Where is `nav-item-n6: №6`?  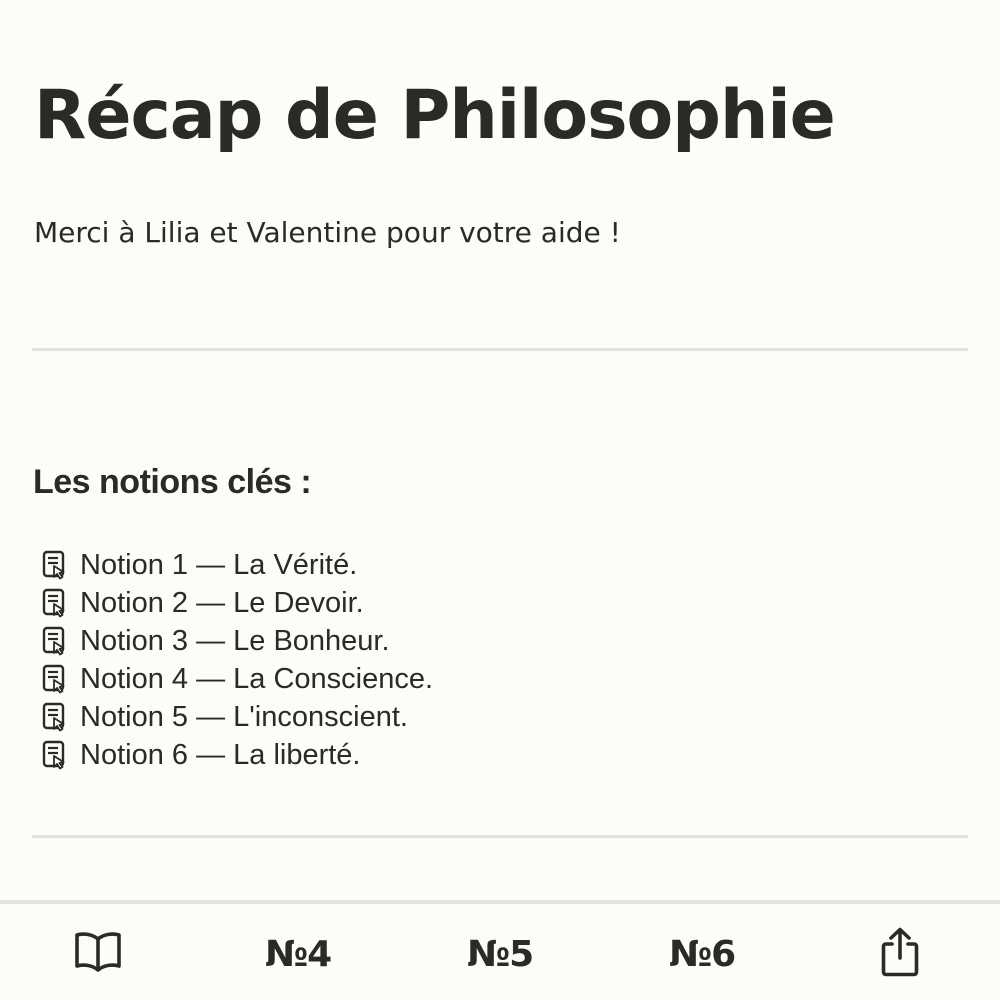 nav-item-n6: №6 is located at coordinates (702, 954).